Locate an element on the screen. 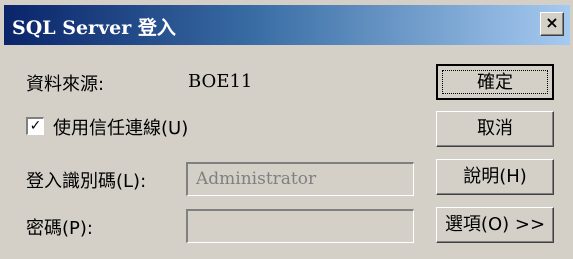 This screenshot has height=259, width=573. login-id-label: 登入識別碼(L): is located at coordinates (86, 181).